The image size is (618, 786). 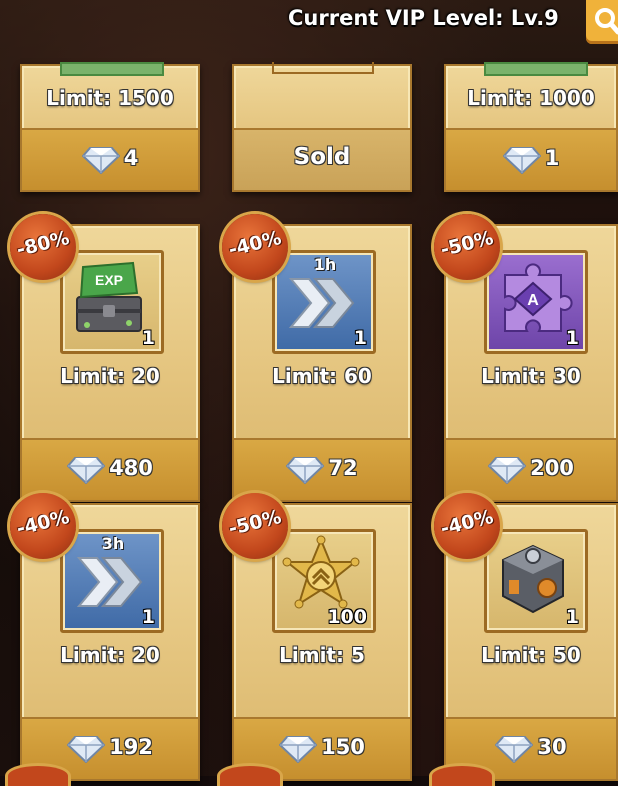 What do you see at coordinates (131, 747) in the screenshot?
I see `price-value: 192` at bounding box center [131, 747].